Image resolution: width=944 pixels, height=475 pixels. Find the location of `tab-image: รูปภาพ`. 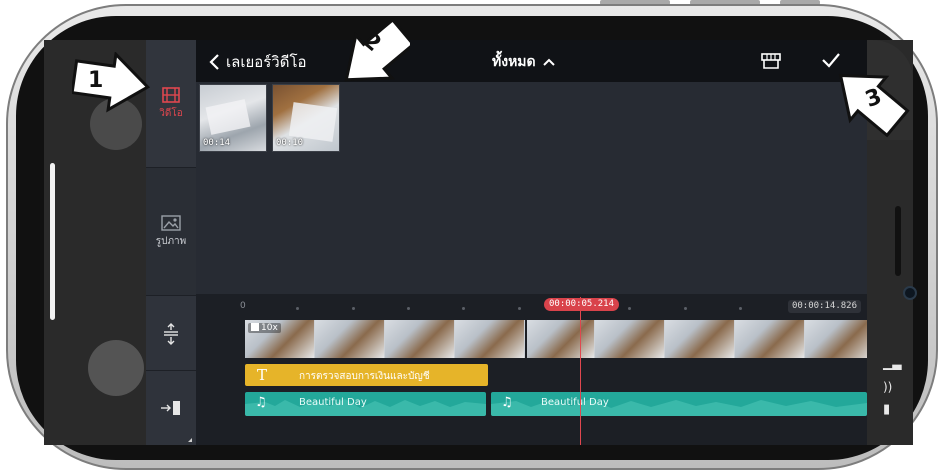

tab-image: รูปภาพ is located at coordinates (171, 232).